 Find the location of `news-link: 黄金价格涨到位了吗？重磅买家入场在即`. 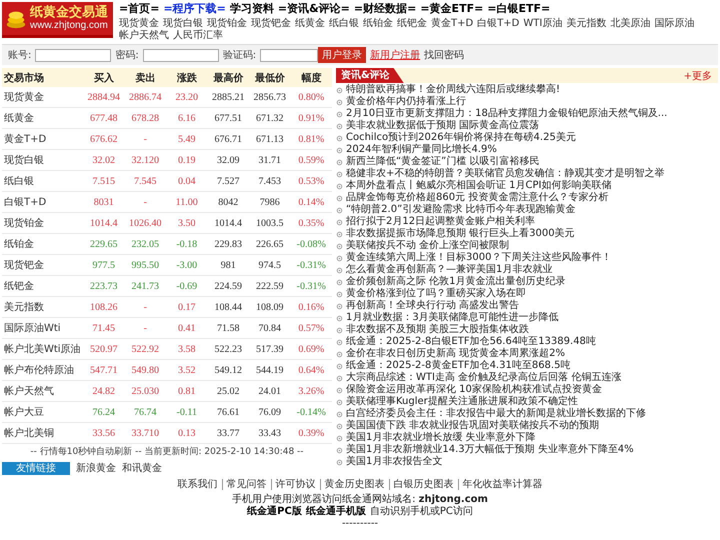

news-link: 黄金价格涨到位了吗？重磅买家入场在即 is located at coordinates (436, 294).